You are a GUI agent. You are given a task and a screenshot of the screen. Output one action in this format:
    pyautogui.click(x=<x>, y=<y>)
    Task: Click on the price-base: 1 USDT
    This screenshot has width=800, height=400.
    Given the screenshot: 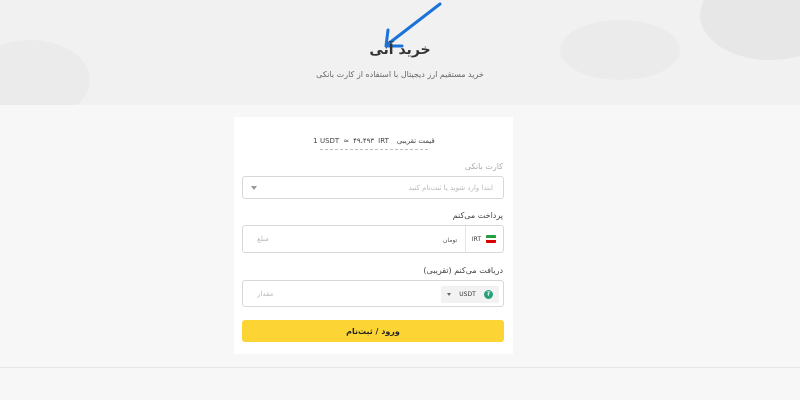 What is the action you would take?
    pyautogui.click(x=326, y=141)
    